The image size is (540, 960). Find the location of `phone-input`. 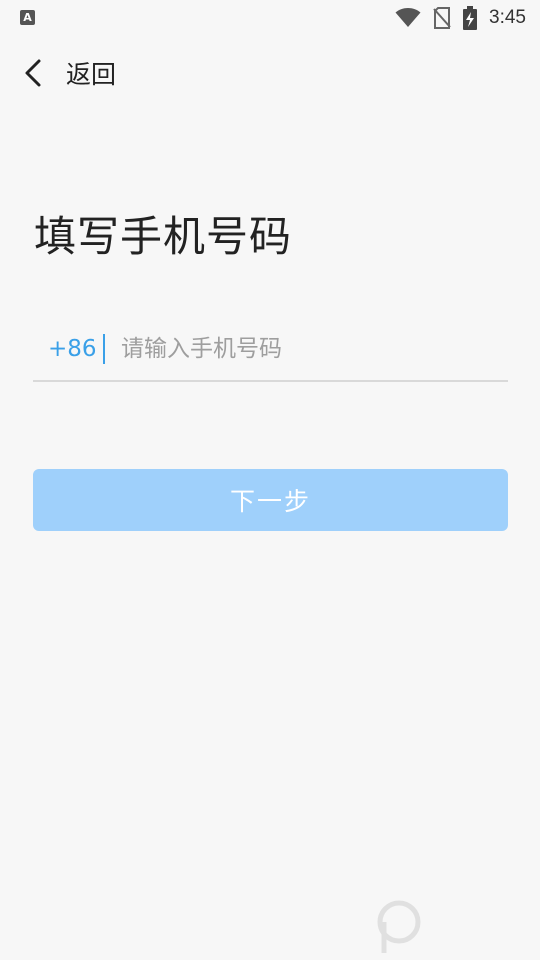

phone-input is located at coordinates (301, 349).